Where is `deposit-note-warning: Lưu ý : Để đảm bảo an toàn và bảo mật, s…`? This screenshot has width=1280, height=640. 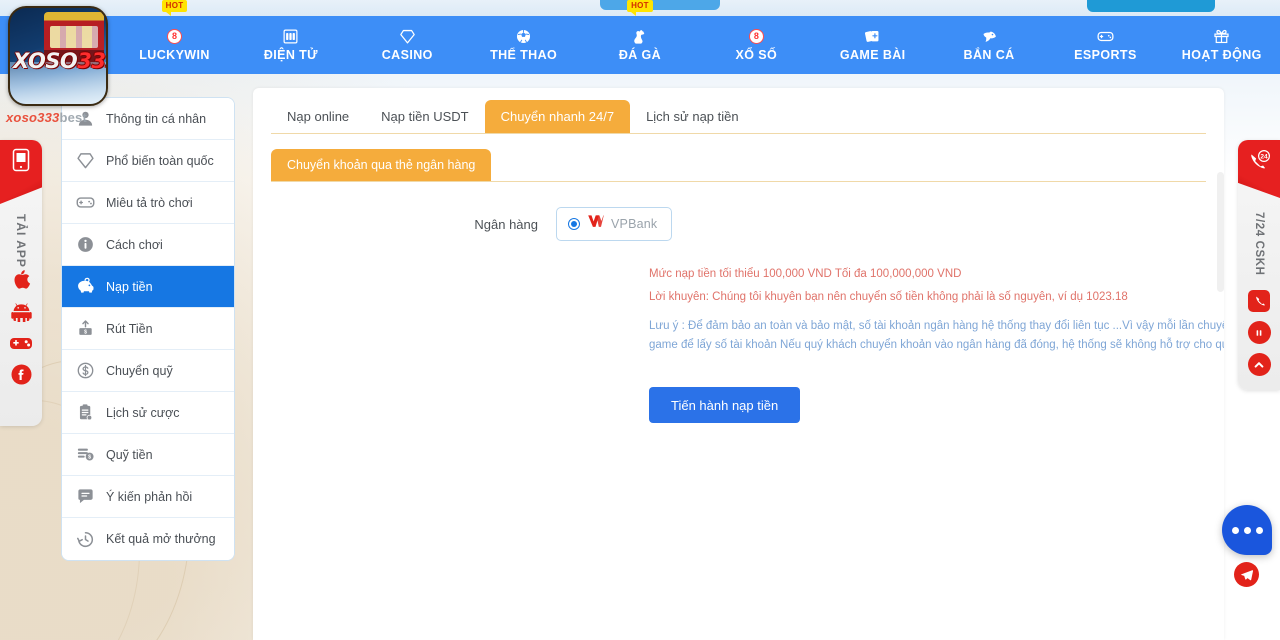
deposit-note-warning: Lưu ý : Để đảm bảo an toàn và bảo mật, s… is located at coordinates (936, 335).